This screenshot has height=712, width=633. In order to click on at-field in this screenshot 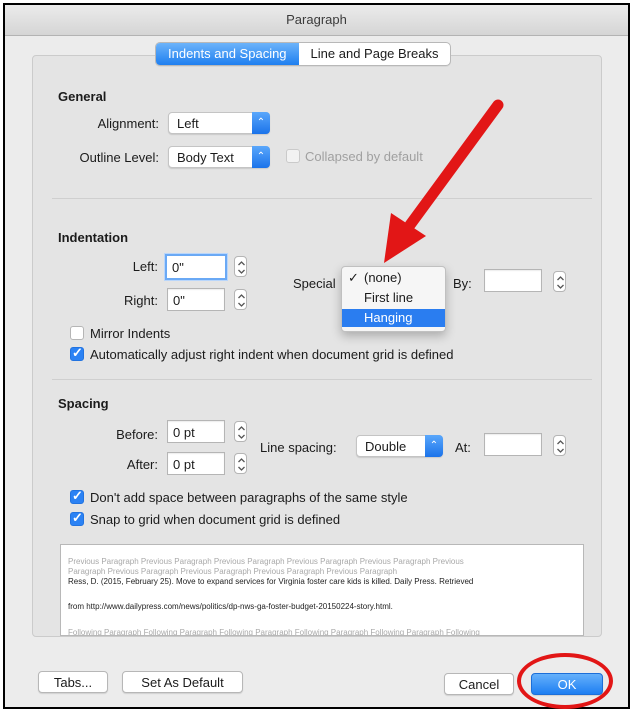, I will do `click(513, 444)`.